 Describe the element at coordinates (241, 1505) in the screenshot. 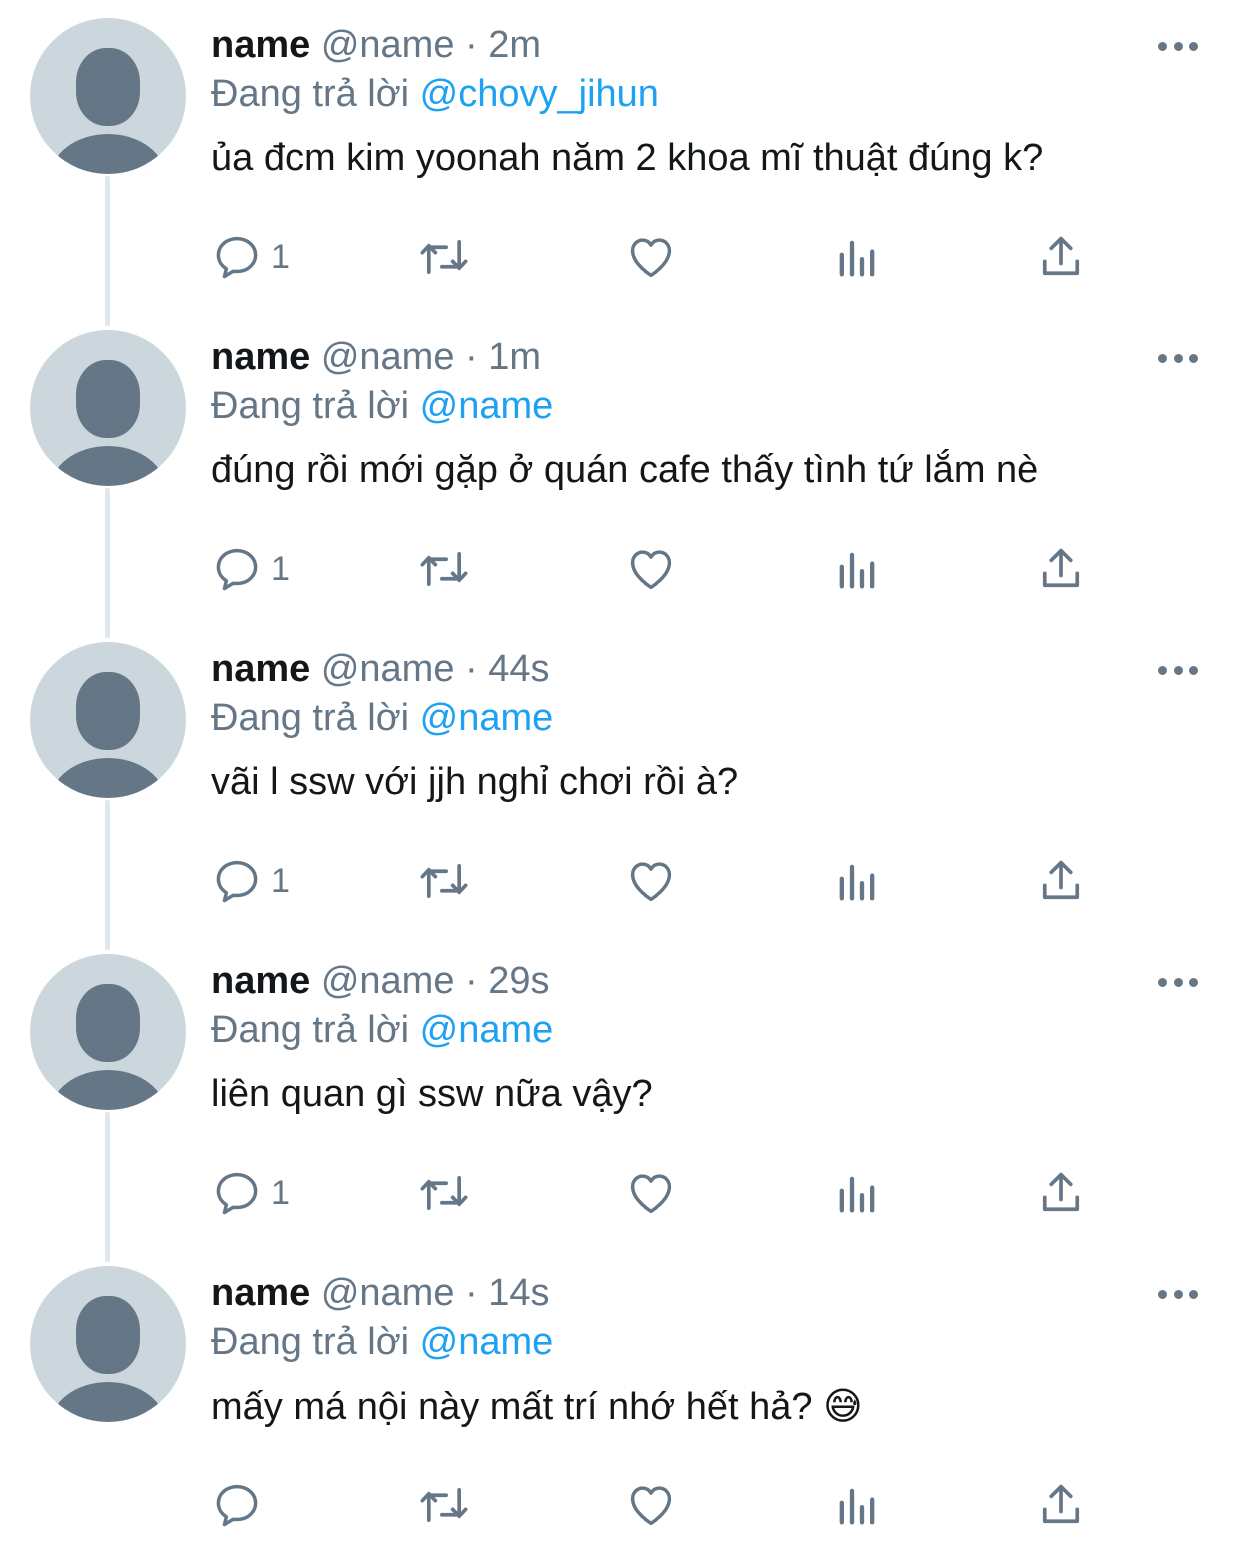

I see `reply-button` at that location.